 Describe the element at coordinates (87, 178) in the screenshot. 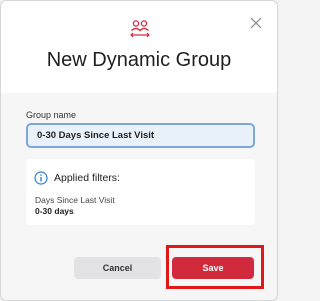

I see `applied-filters-heading: Applied filters:` at that location.